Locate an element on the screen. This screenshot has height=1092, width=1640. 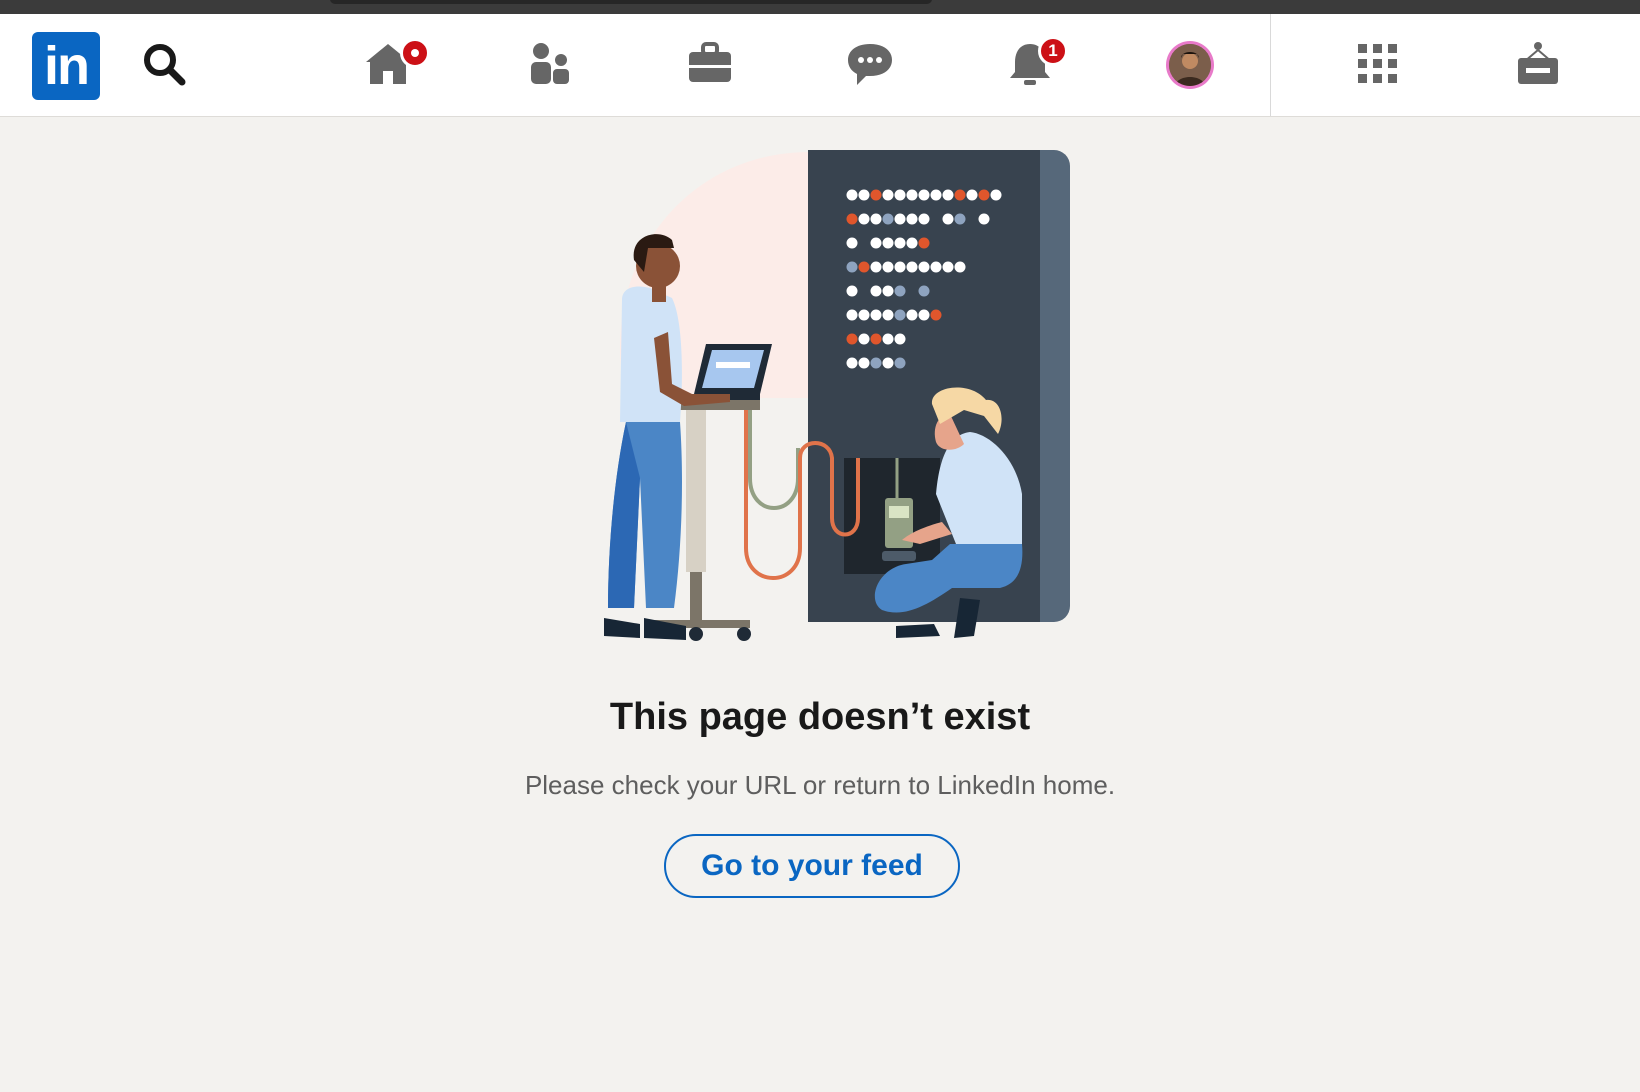
global-nav: in 1 is located at coordinates (820, 65).